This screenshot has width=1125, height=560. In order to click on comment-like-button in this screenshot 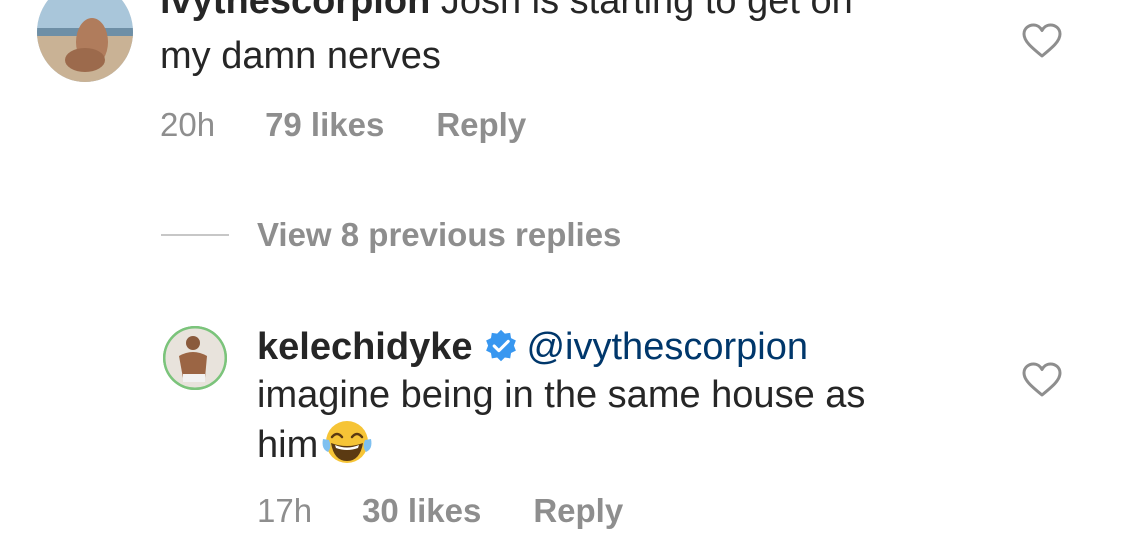, I will do `click(1042, 41)`.